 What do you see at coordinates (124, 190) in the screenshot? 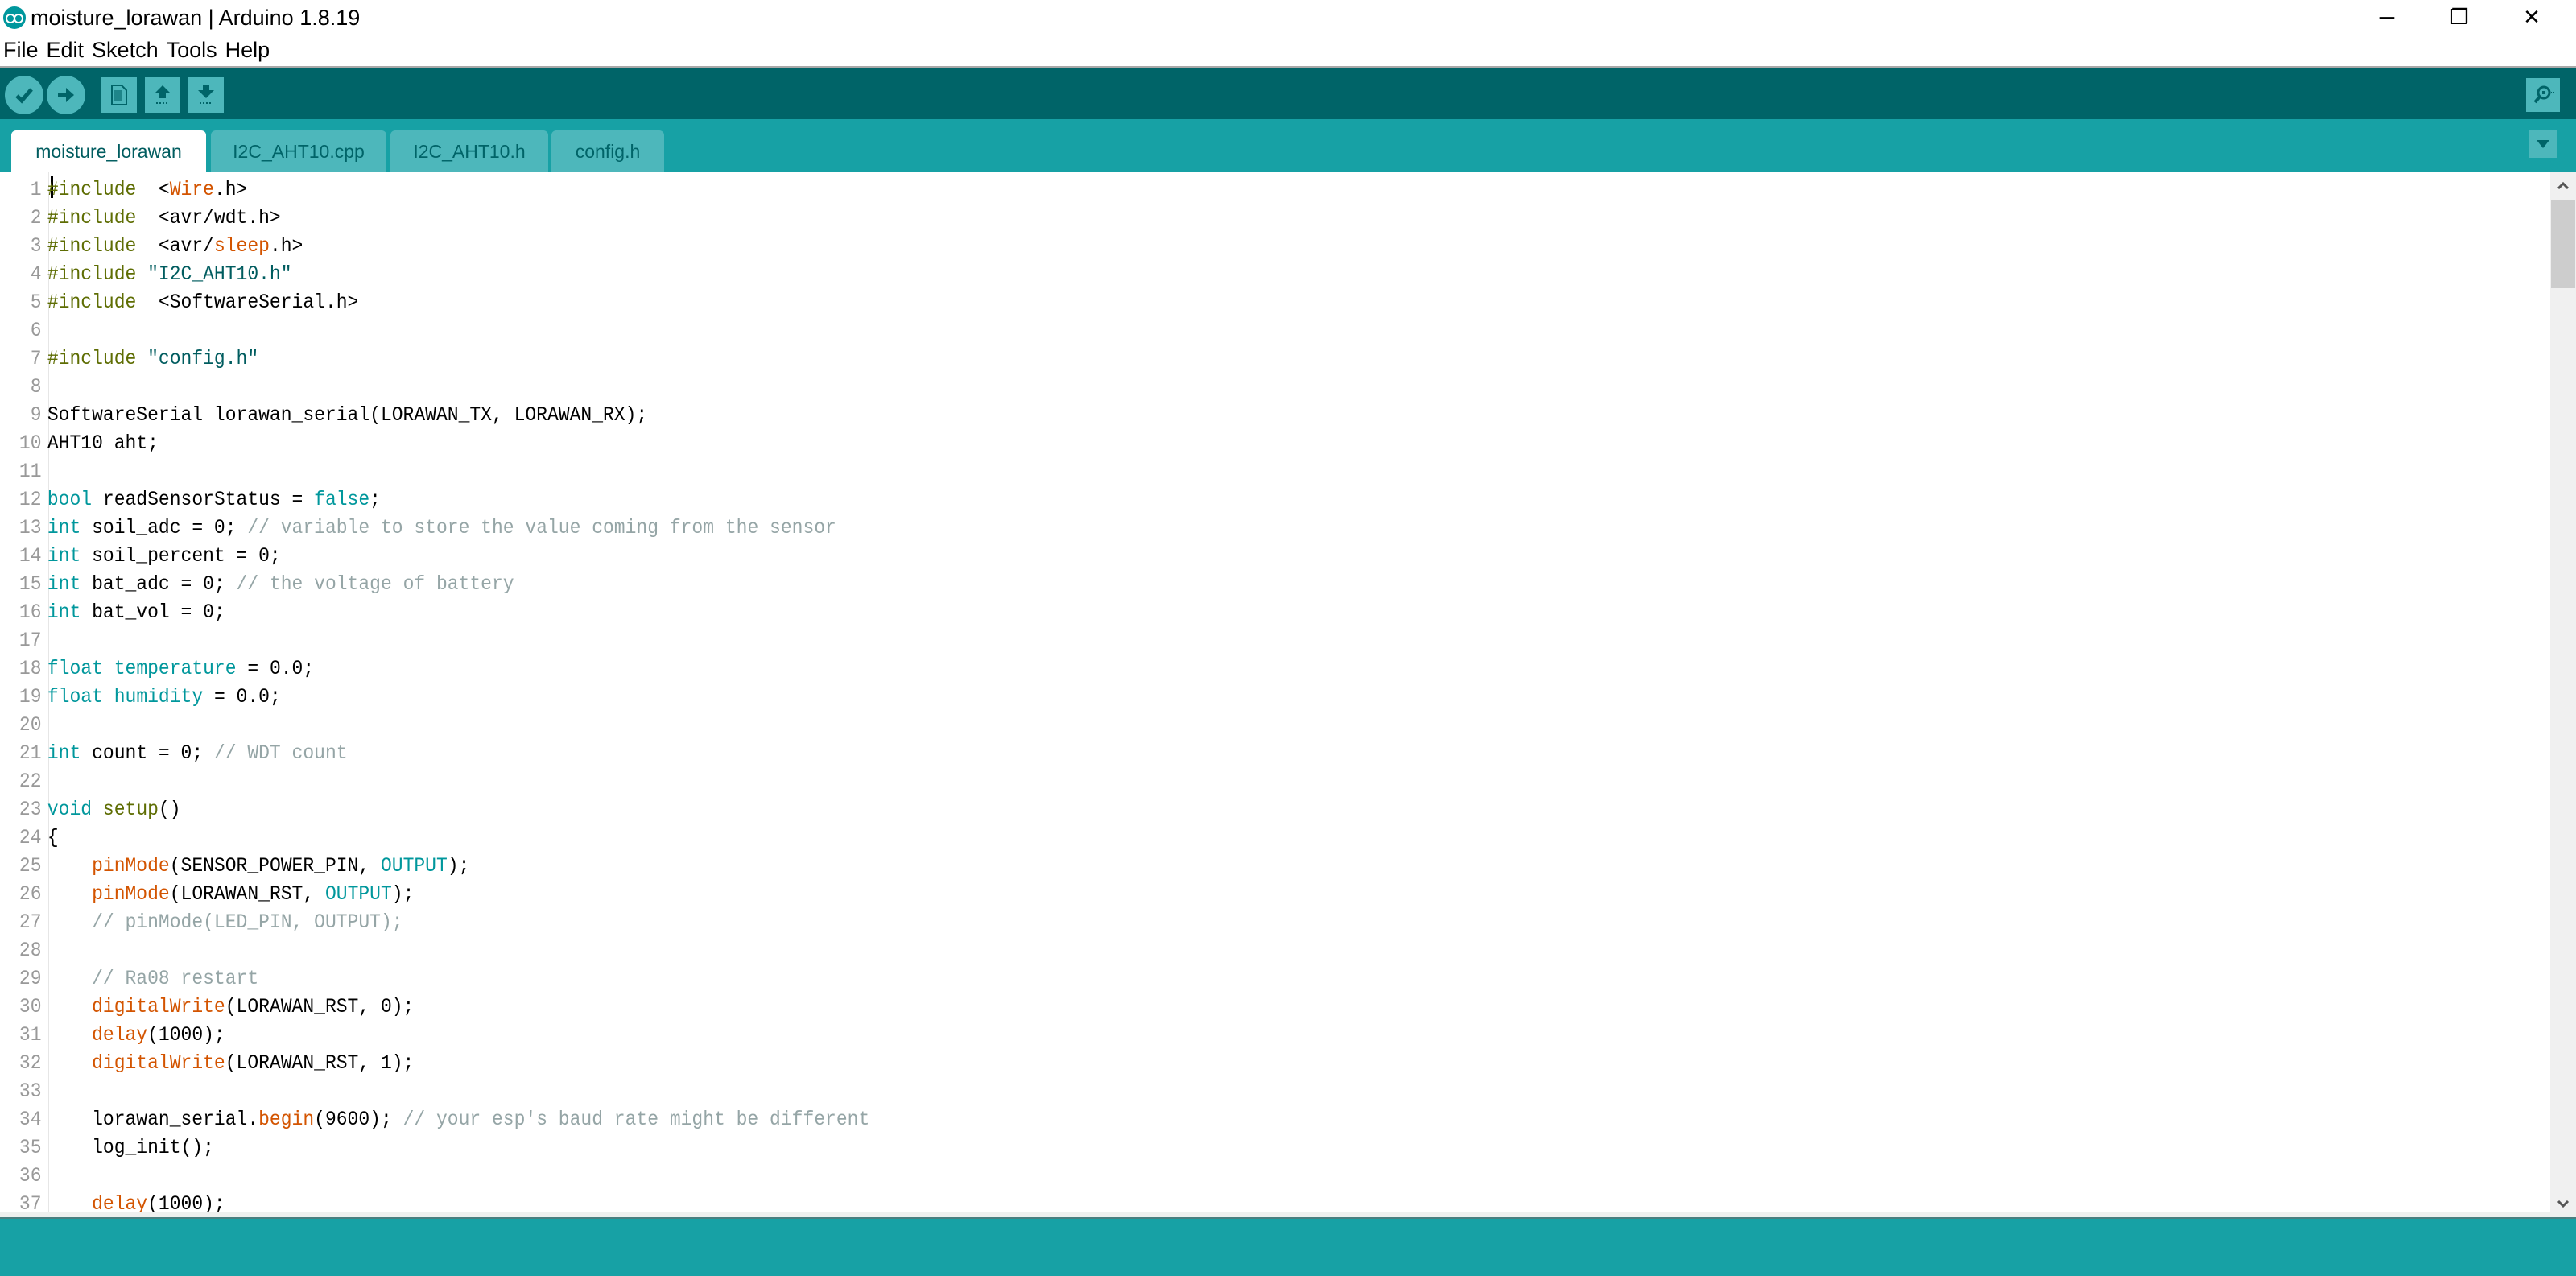
I see `code-line: 1 #include <Wire.h>` at bounding box center [124, 190].